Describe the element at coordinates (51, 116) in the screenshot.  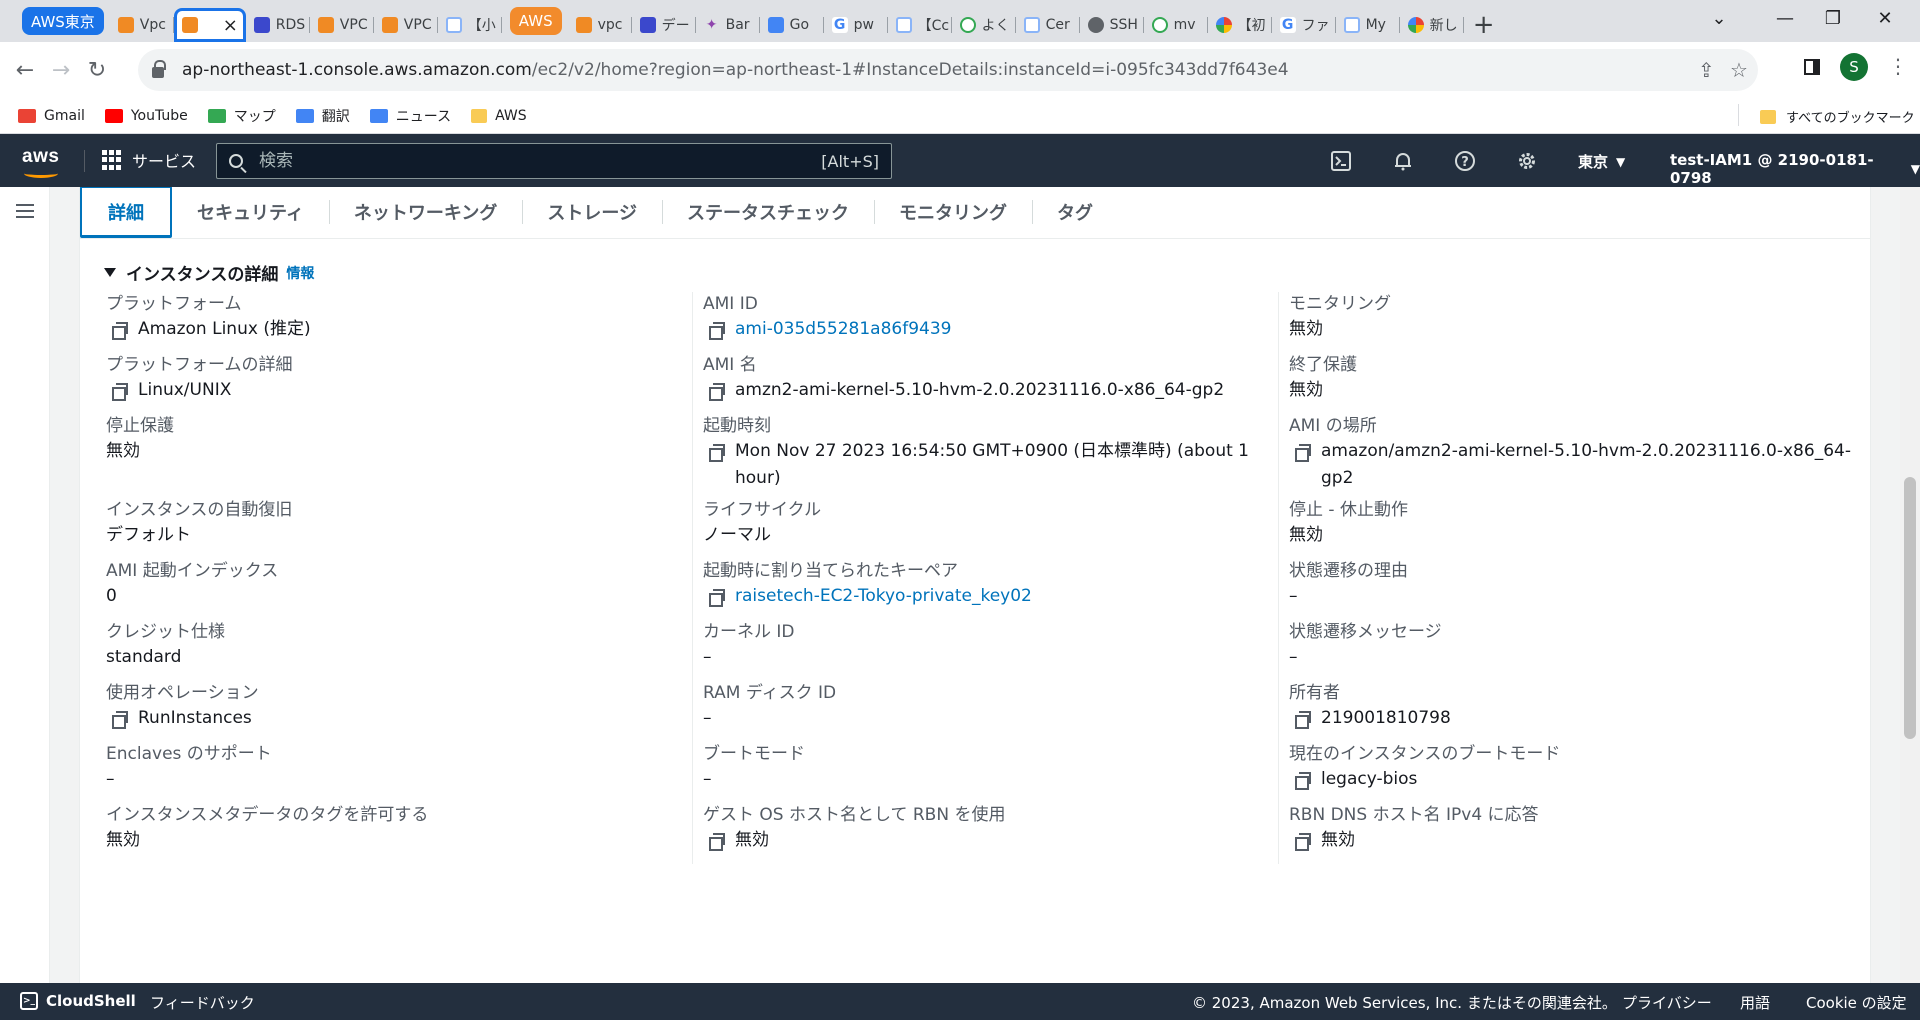
I see `bookmark-item: Gmail` at that location.